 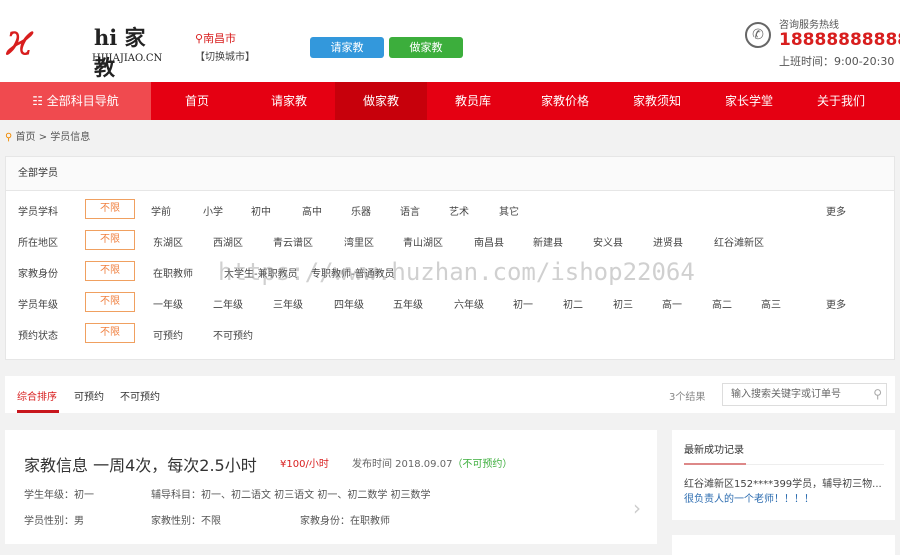 What do you see at coordinates (877, 394) in the screenshot?
I see `search-icon: ⚲` at bounding box center [877, 394].